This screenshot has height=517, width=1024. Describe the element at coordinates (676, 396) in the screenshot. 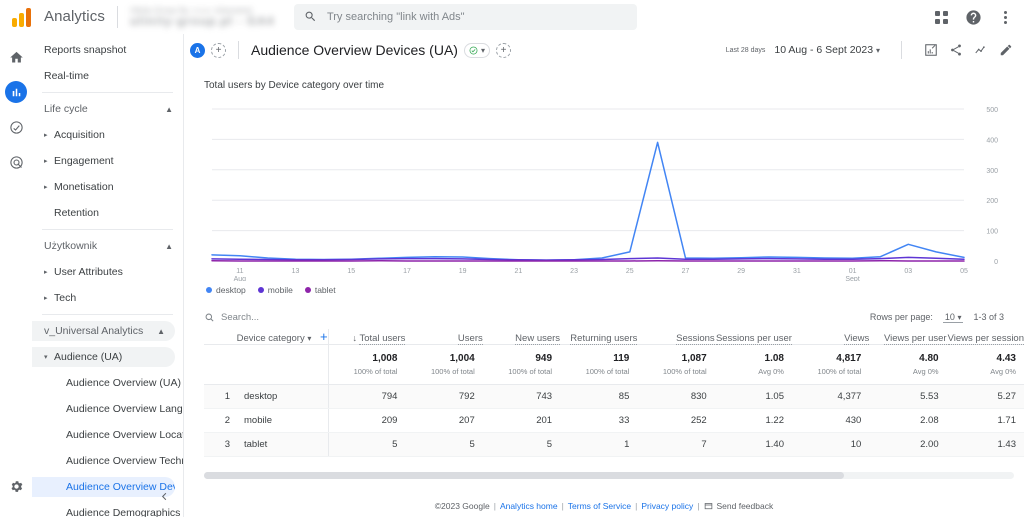

I see `row-metric-cell: 830` at that location.